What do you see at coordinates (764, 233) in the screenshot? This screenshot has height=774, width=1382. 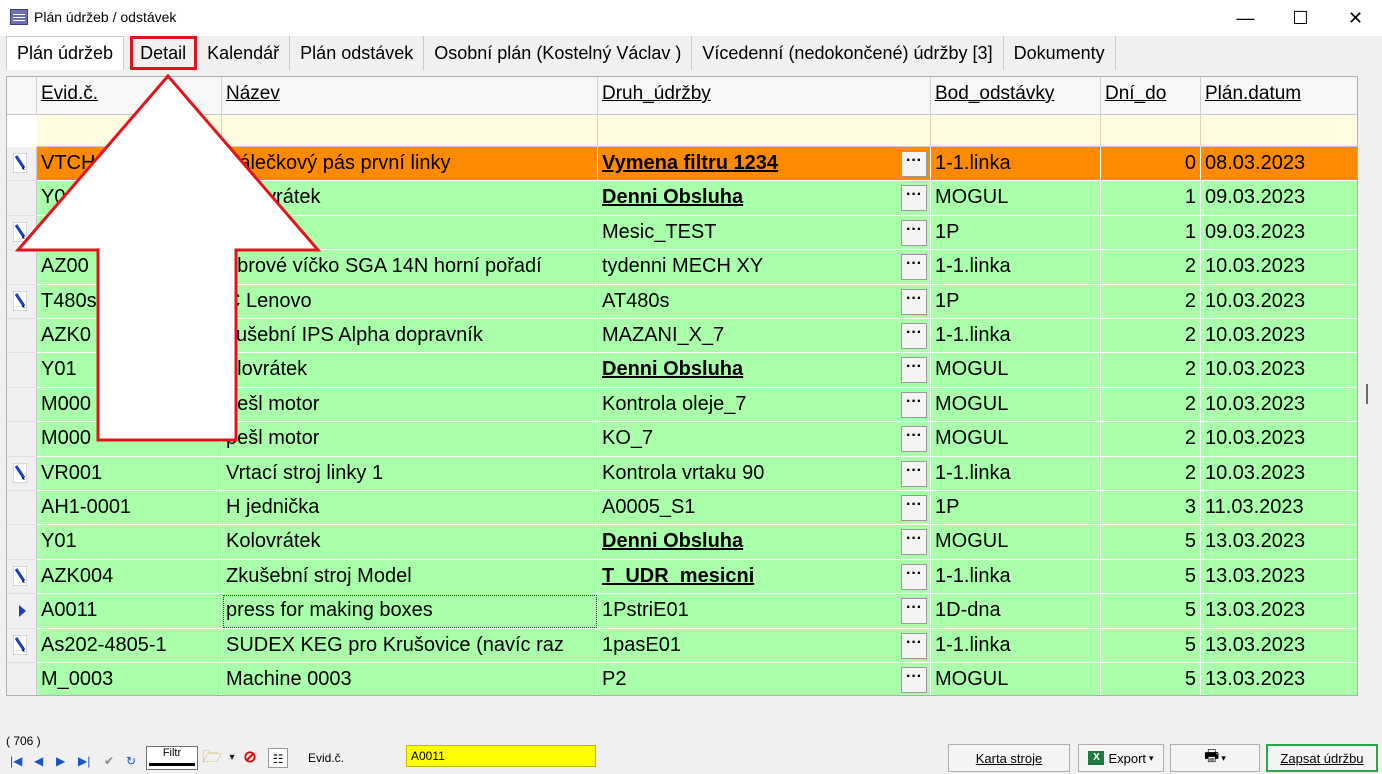 I see `cell-druh: Mesic_TEST` at bounding box center [764, 233].